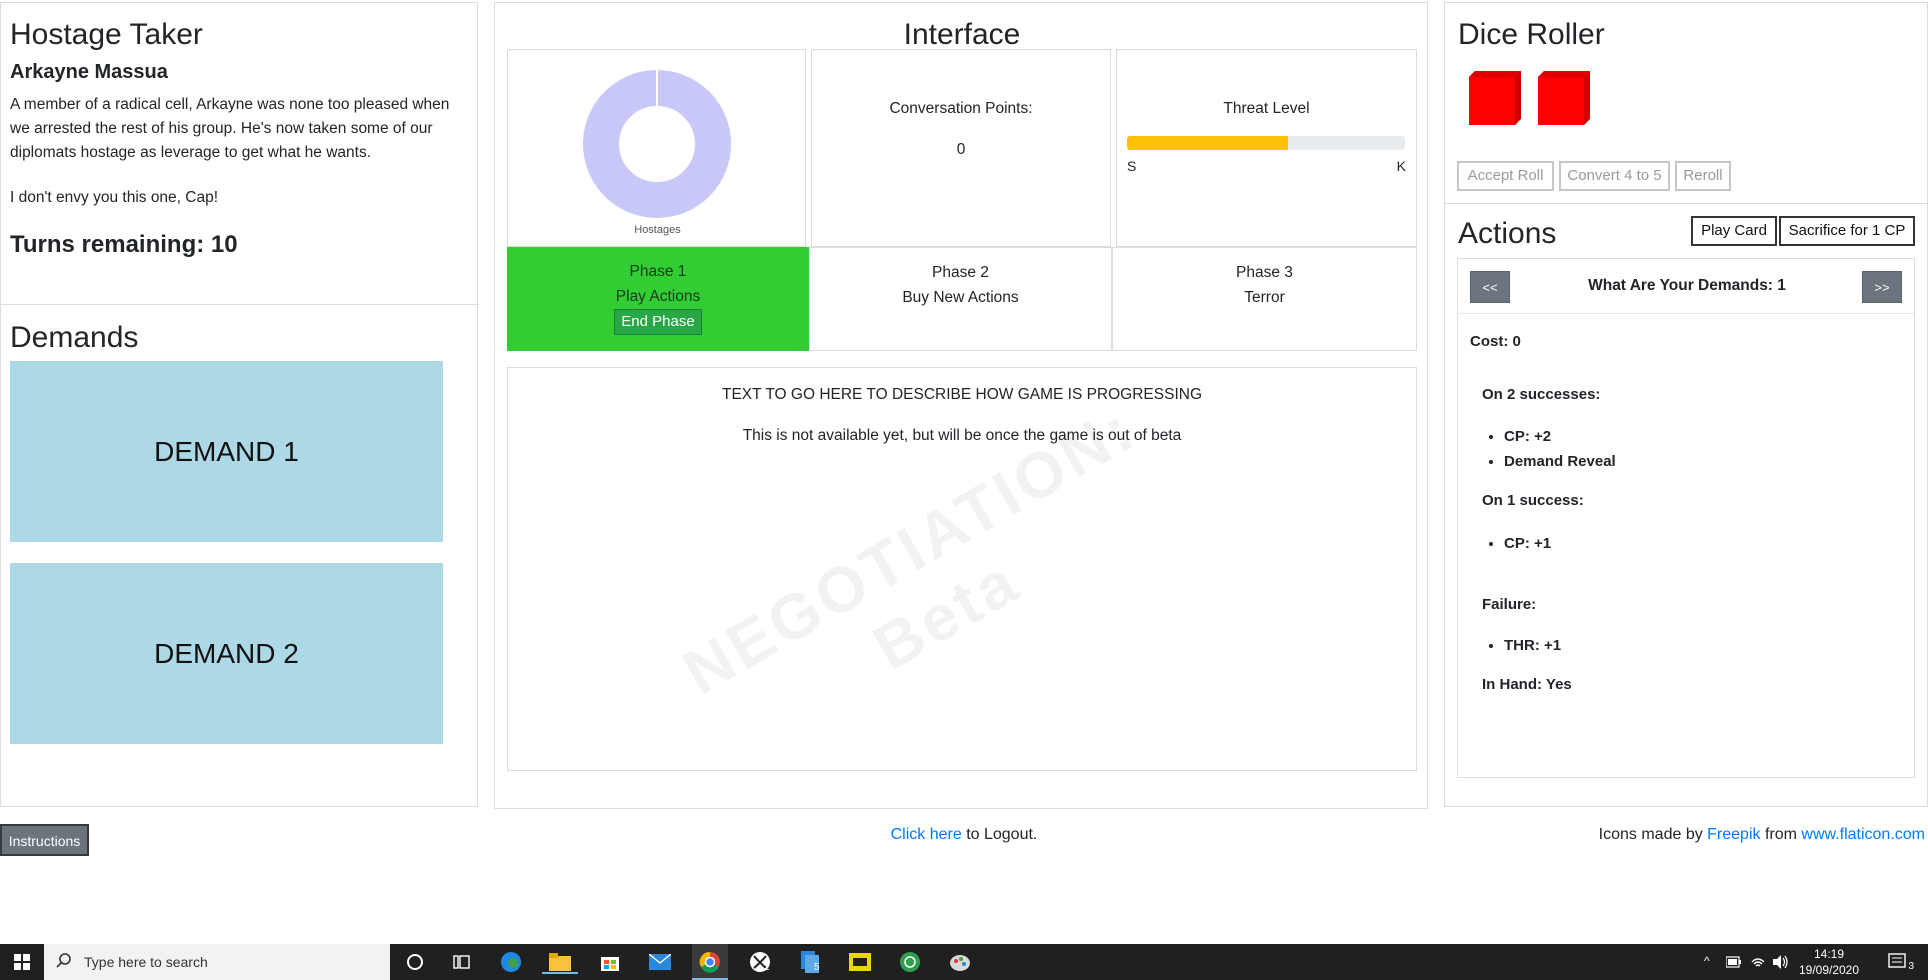 The image size is (1928, 980). Describe the element at coordinates (960, 962) in the screenshot. I see `paint-icon` at that location.